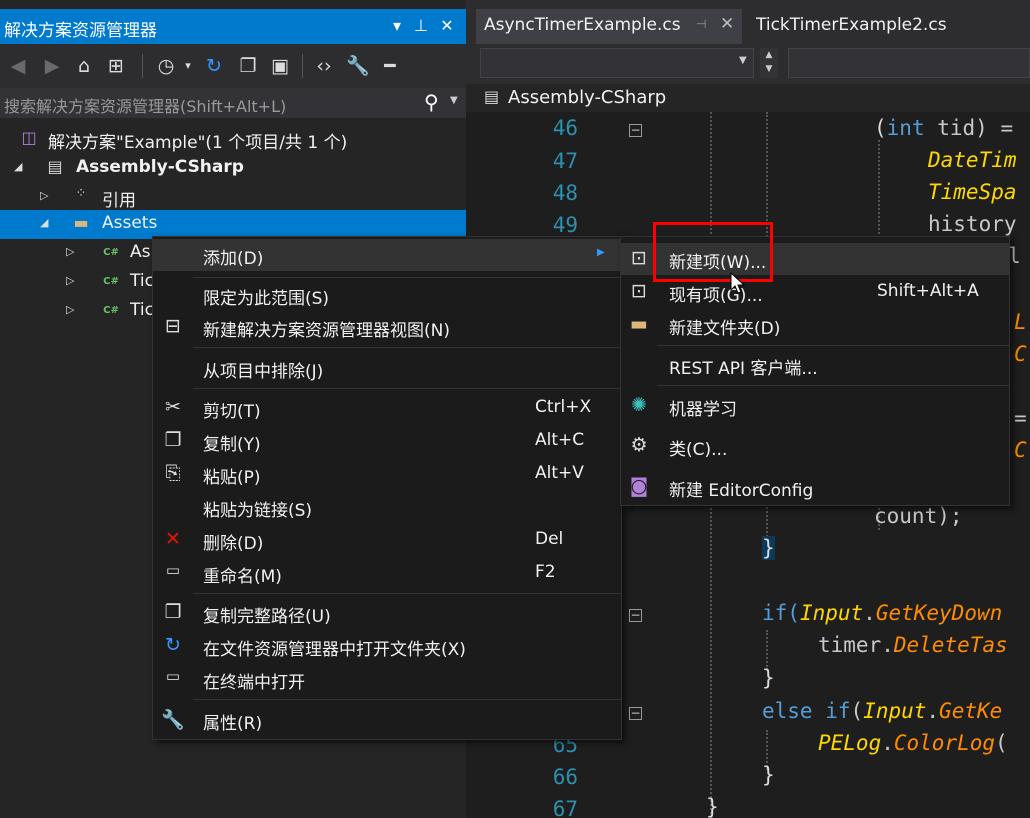 This screenshot has height=818, width=1030. I want to click on preview-selected-icon: ━, so click(390, 66).